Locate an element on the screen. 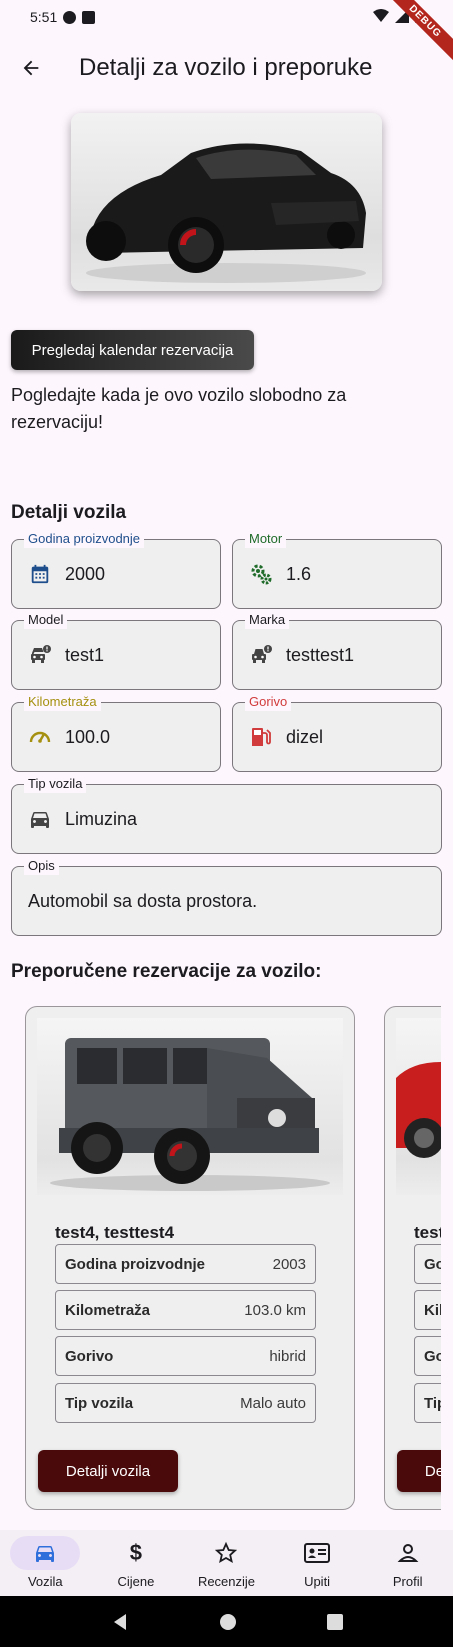 Image resolution: width=453 pixels, height=1647 pixels. fuel-field-value: dizel is located at coordinates (305, 736).